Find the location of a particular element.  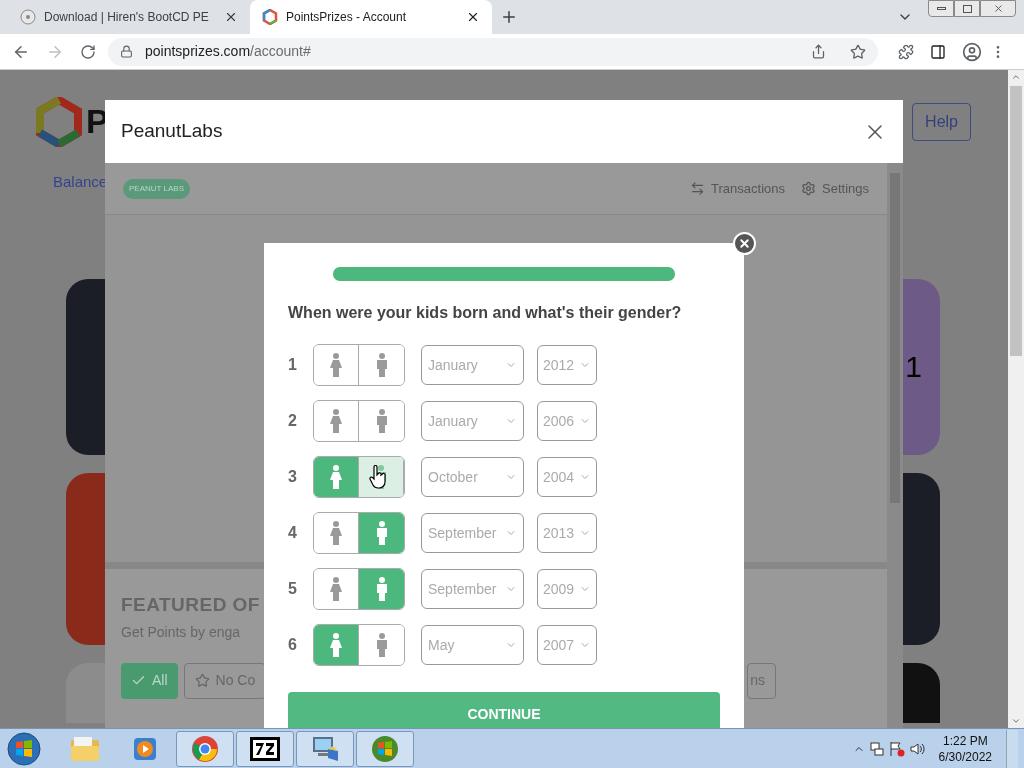

url-text: pointsprizes.com/account# is located at coordinates (228, 51).